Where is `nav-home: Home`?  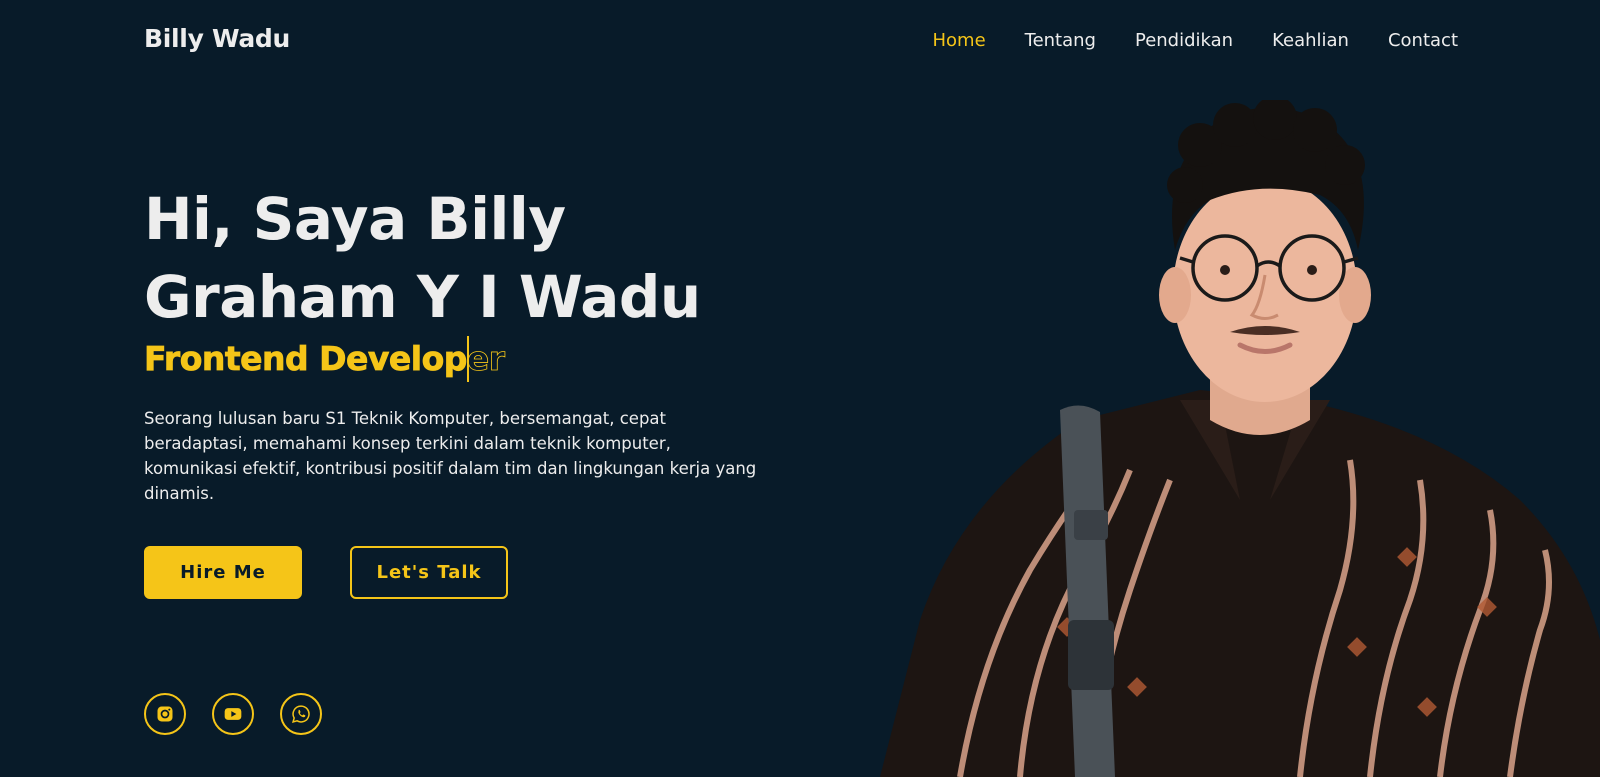 nav-home: Home is located at coordinates (958, 40).